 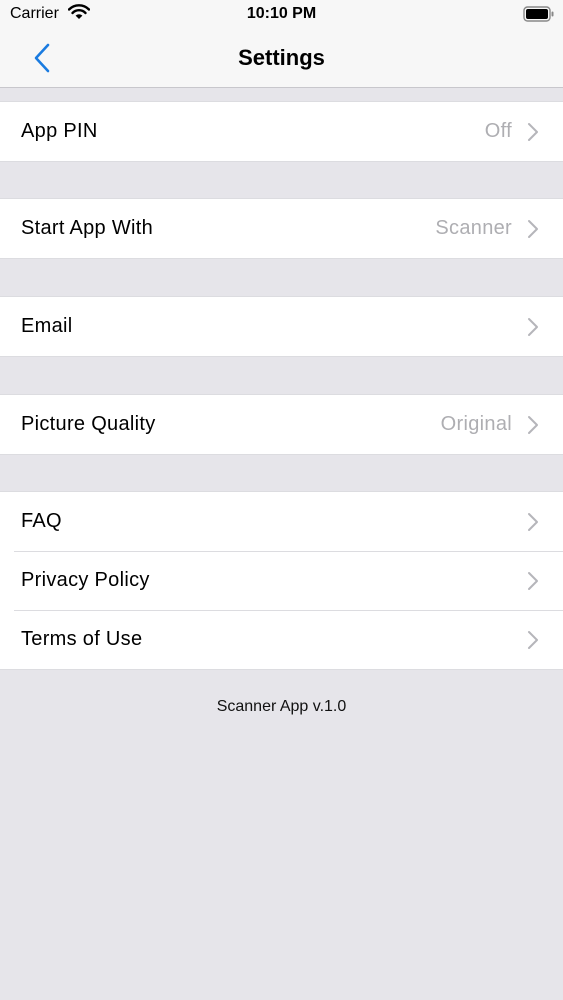 I want to click on status-bar: Carrier 10:10 PM, so click(x=281, y=15).